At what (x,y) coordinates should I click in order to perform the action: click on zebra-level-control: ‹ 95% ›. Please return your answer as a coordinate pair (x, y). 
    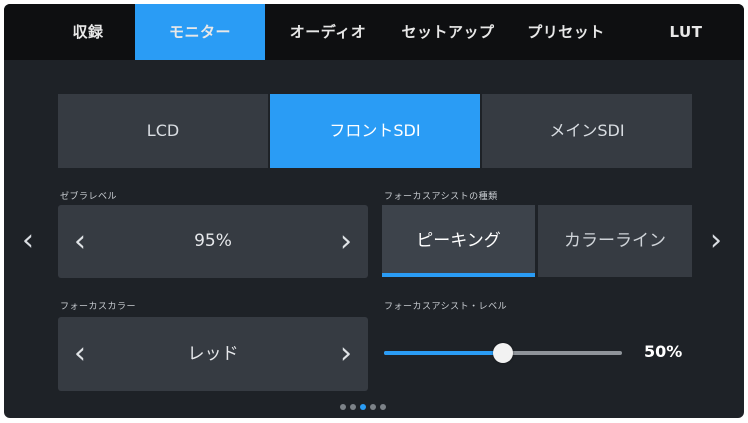
    Looking at the image, I should click on (213, 241).